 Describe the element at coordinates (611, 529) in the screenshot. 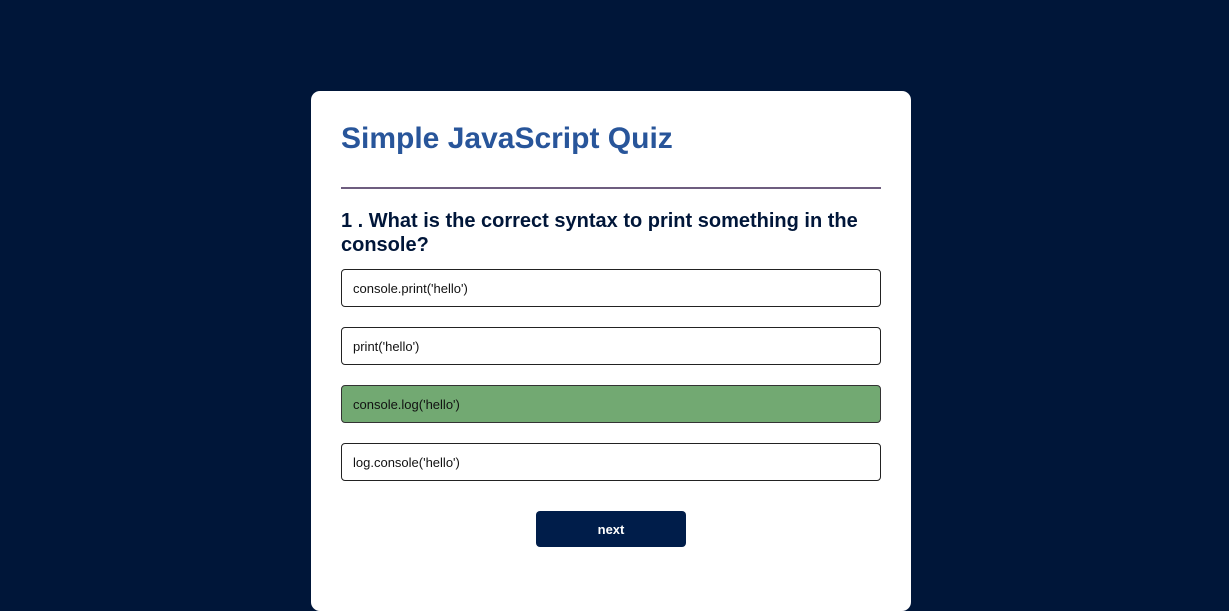

I see `next-button: next` at that location.